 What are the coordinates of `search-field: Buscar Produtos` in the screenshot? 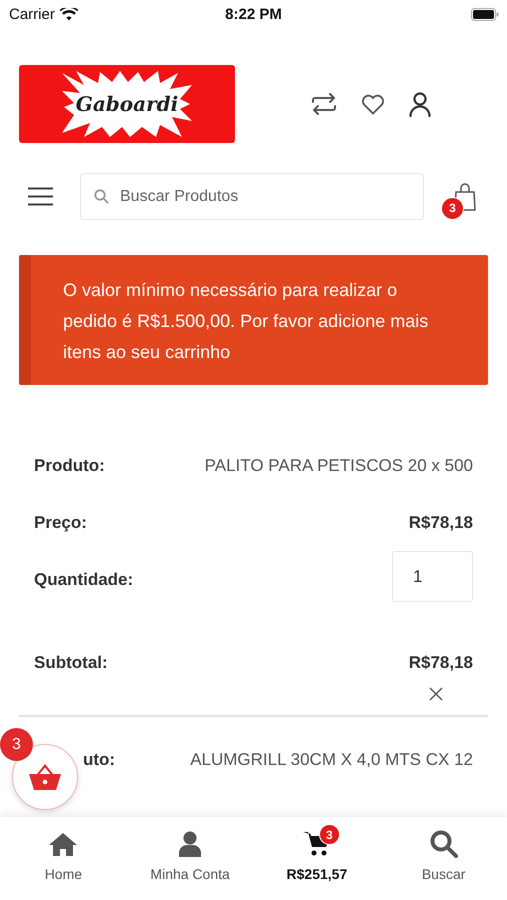 It's located at (252, 196).